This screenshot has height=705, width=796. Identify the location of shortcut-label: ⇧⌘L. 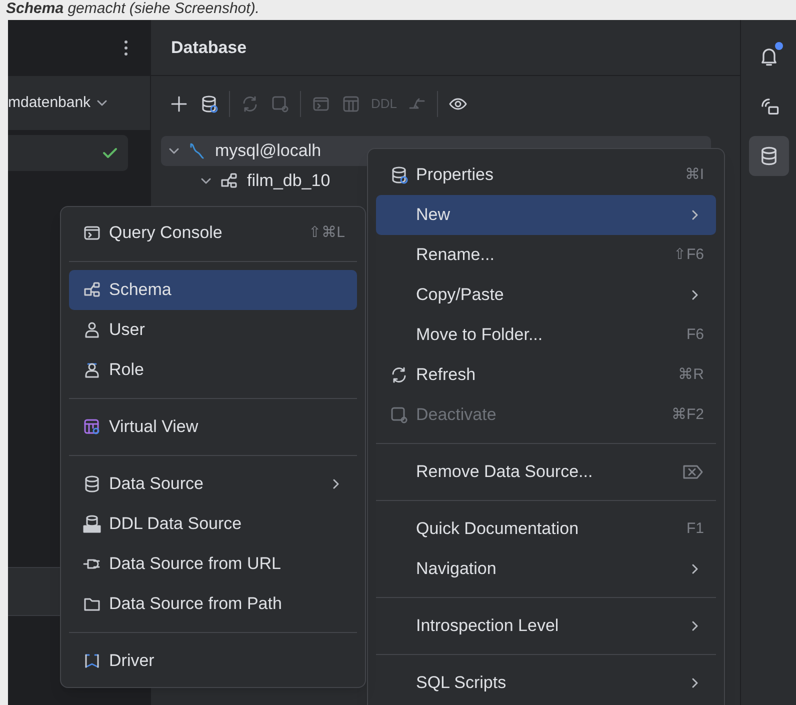
(326, 232).